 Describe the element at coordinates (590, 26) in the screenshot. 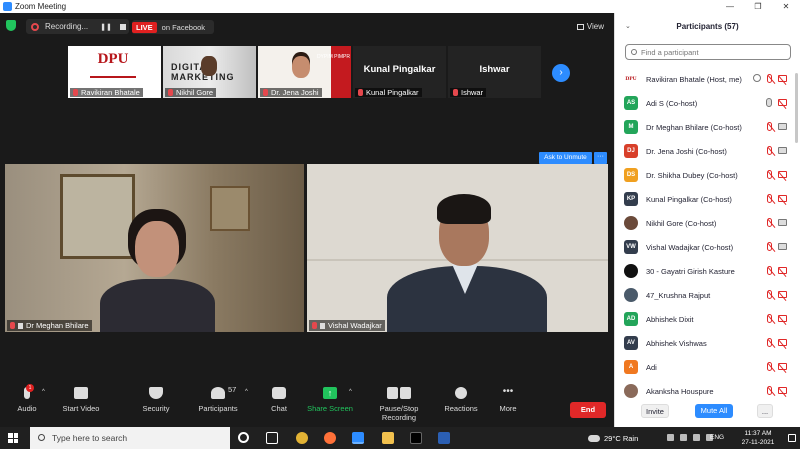

I see `view-button: View` at that location.